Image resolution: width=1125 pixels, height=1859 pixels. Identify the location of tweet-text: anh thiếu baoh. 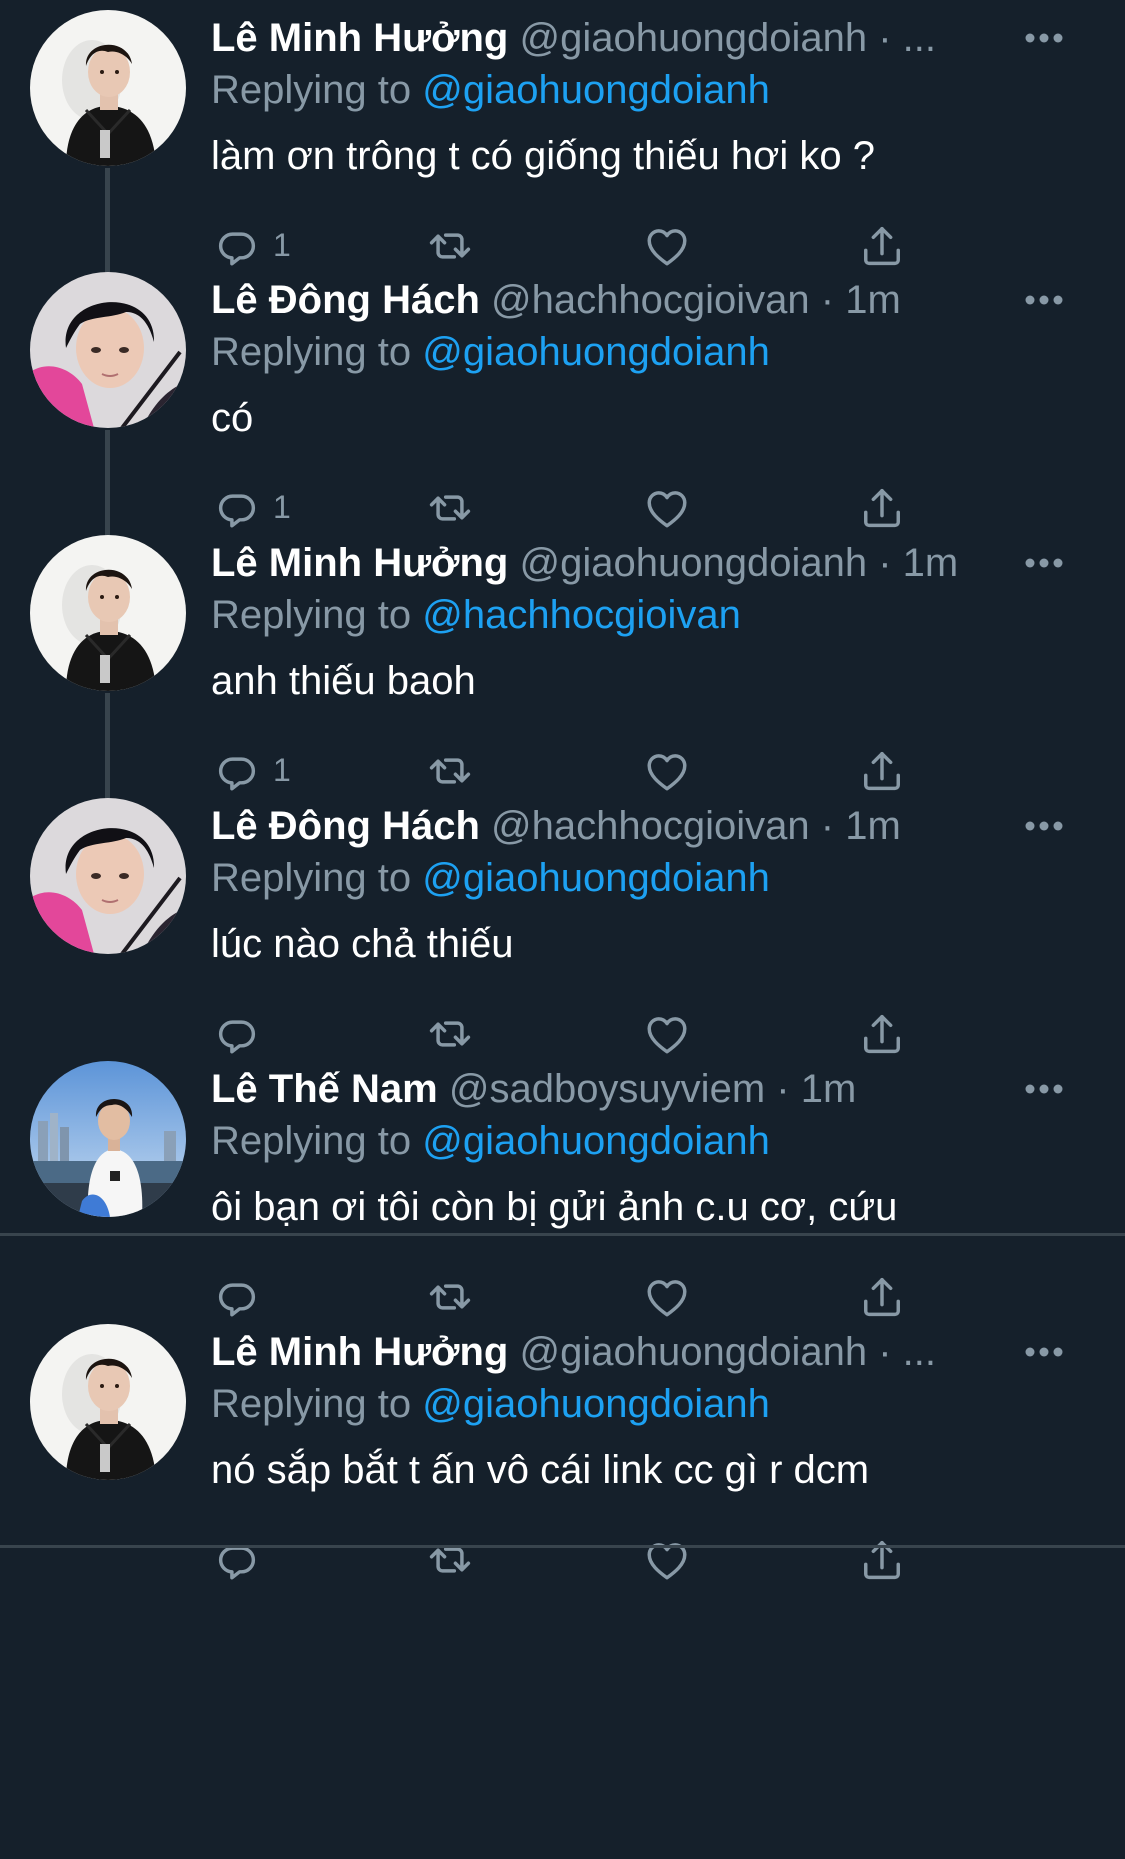
(343, 681).